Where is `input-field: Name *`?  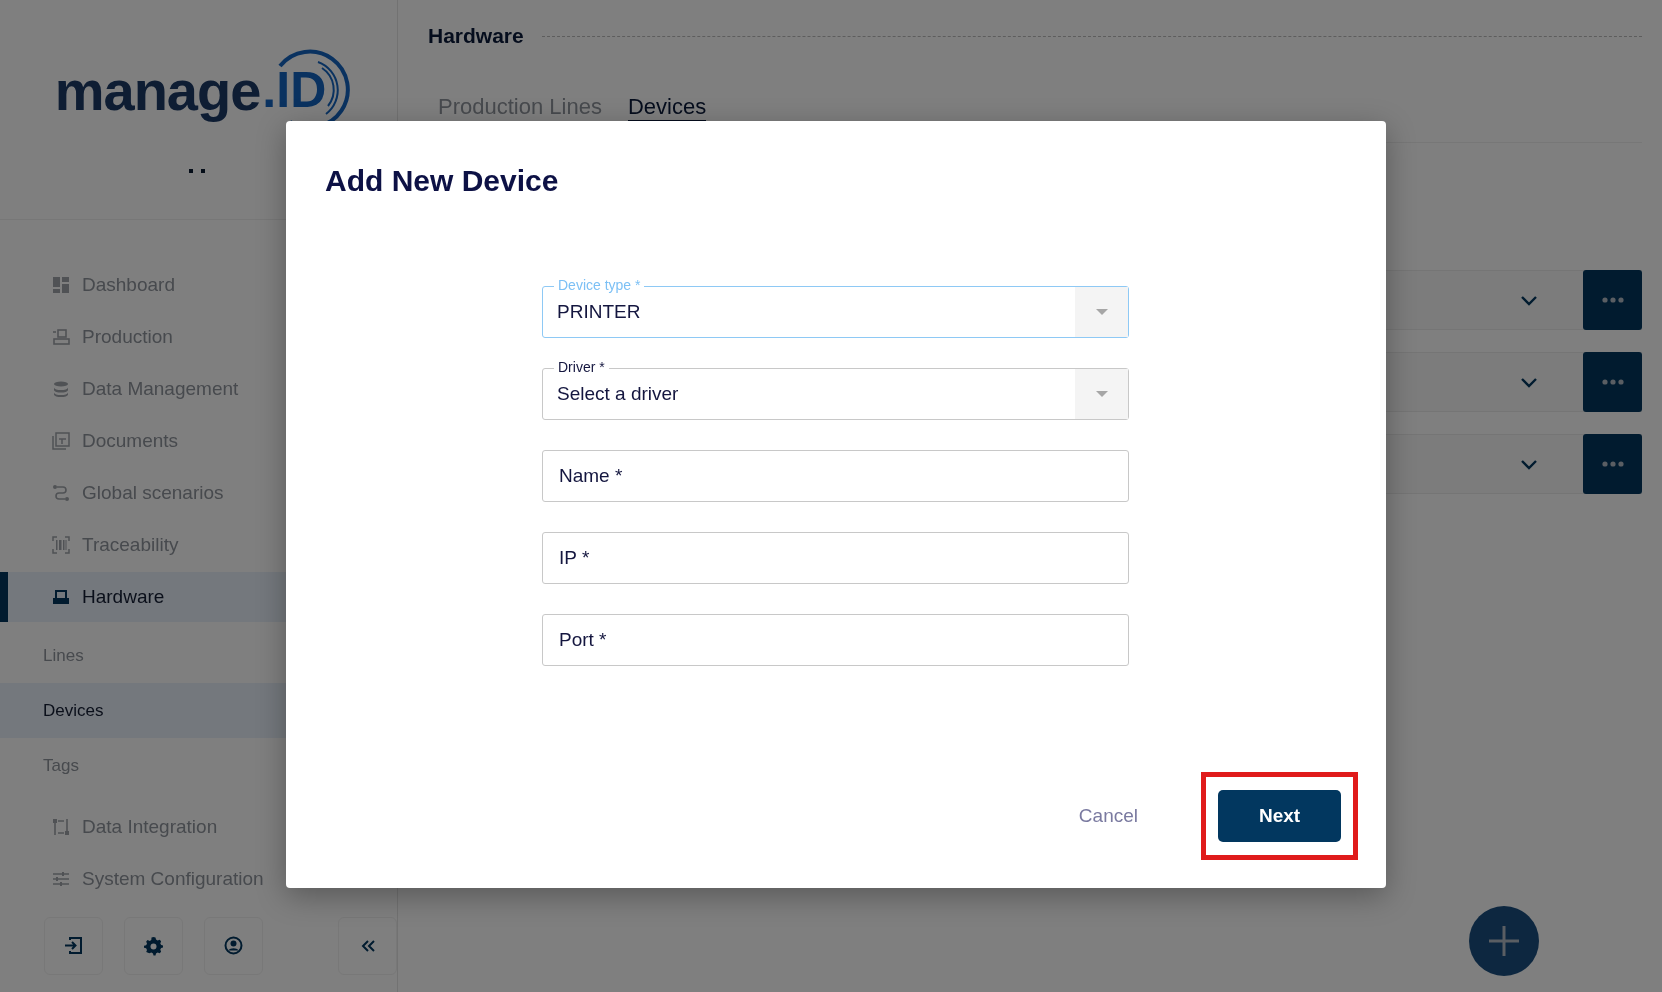
input-field: Name * is located at coordinates (835, 476).